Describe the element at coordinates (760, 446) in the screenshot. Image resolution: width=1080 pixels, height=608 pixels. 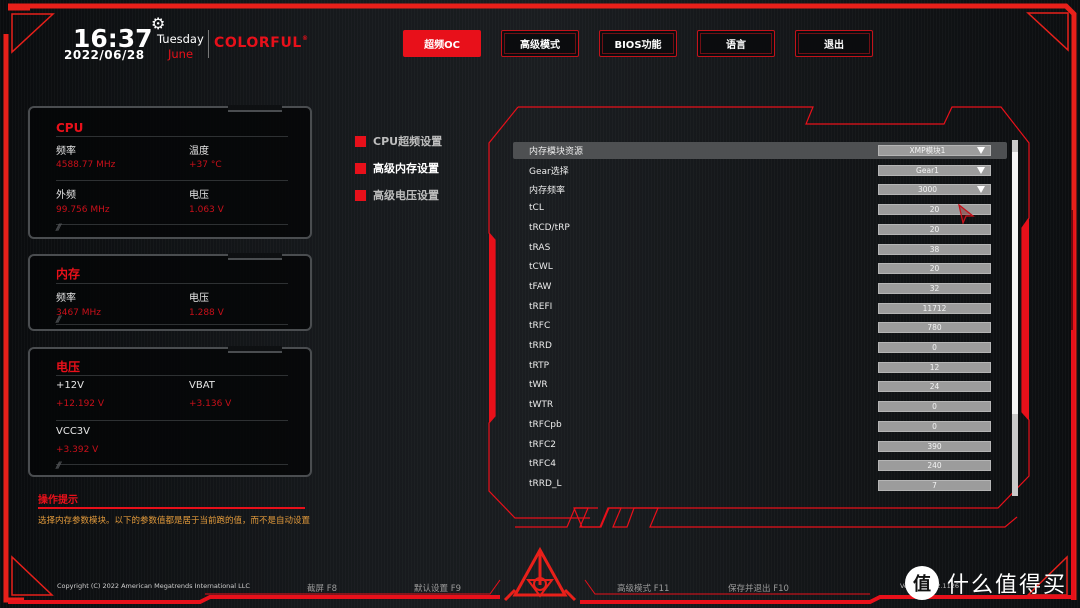
I see `setting-row: tRFC2 390` at that location.